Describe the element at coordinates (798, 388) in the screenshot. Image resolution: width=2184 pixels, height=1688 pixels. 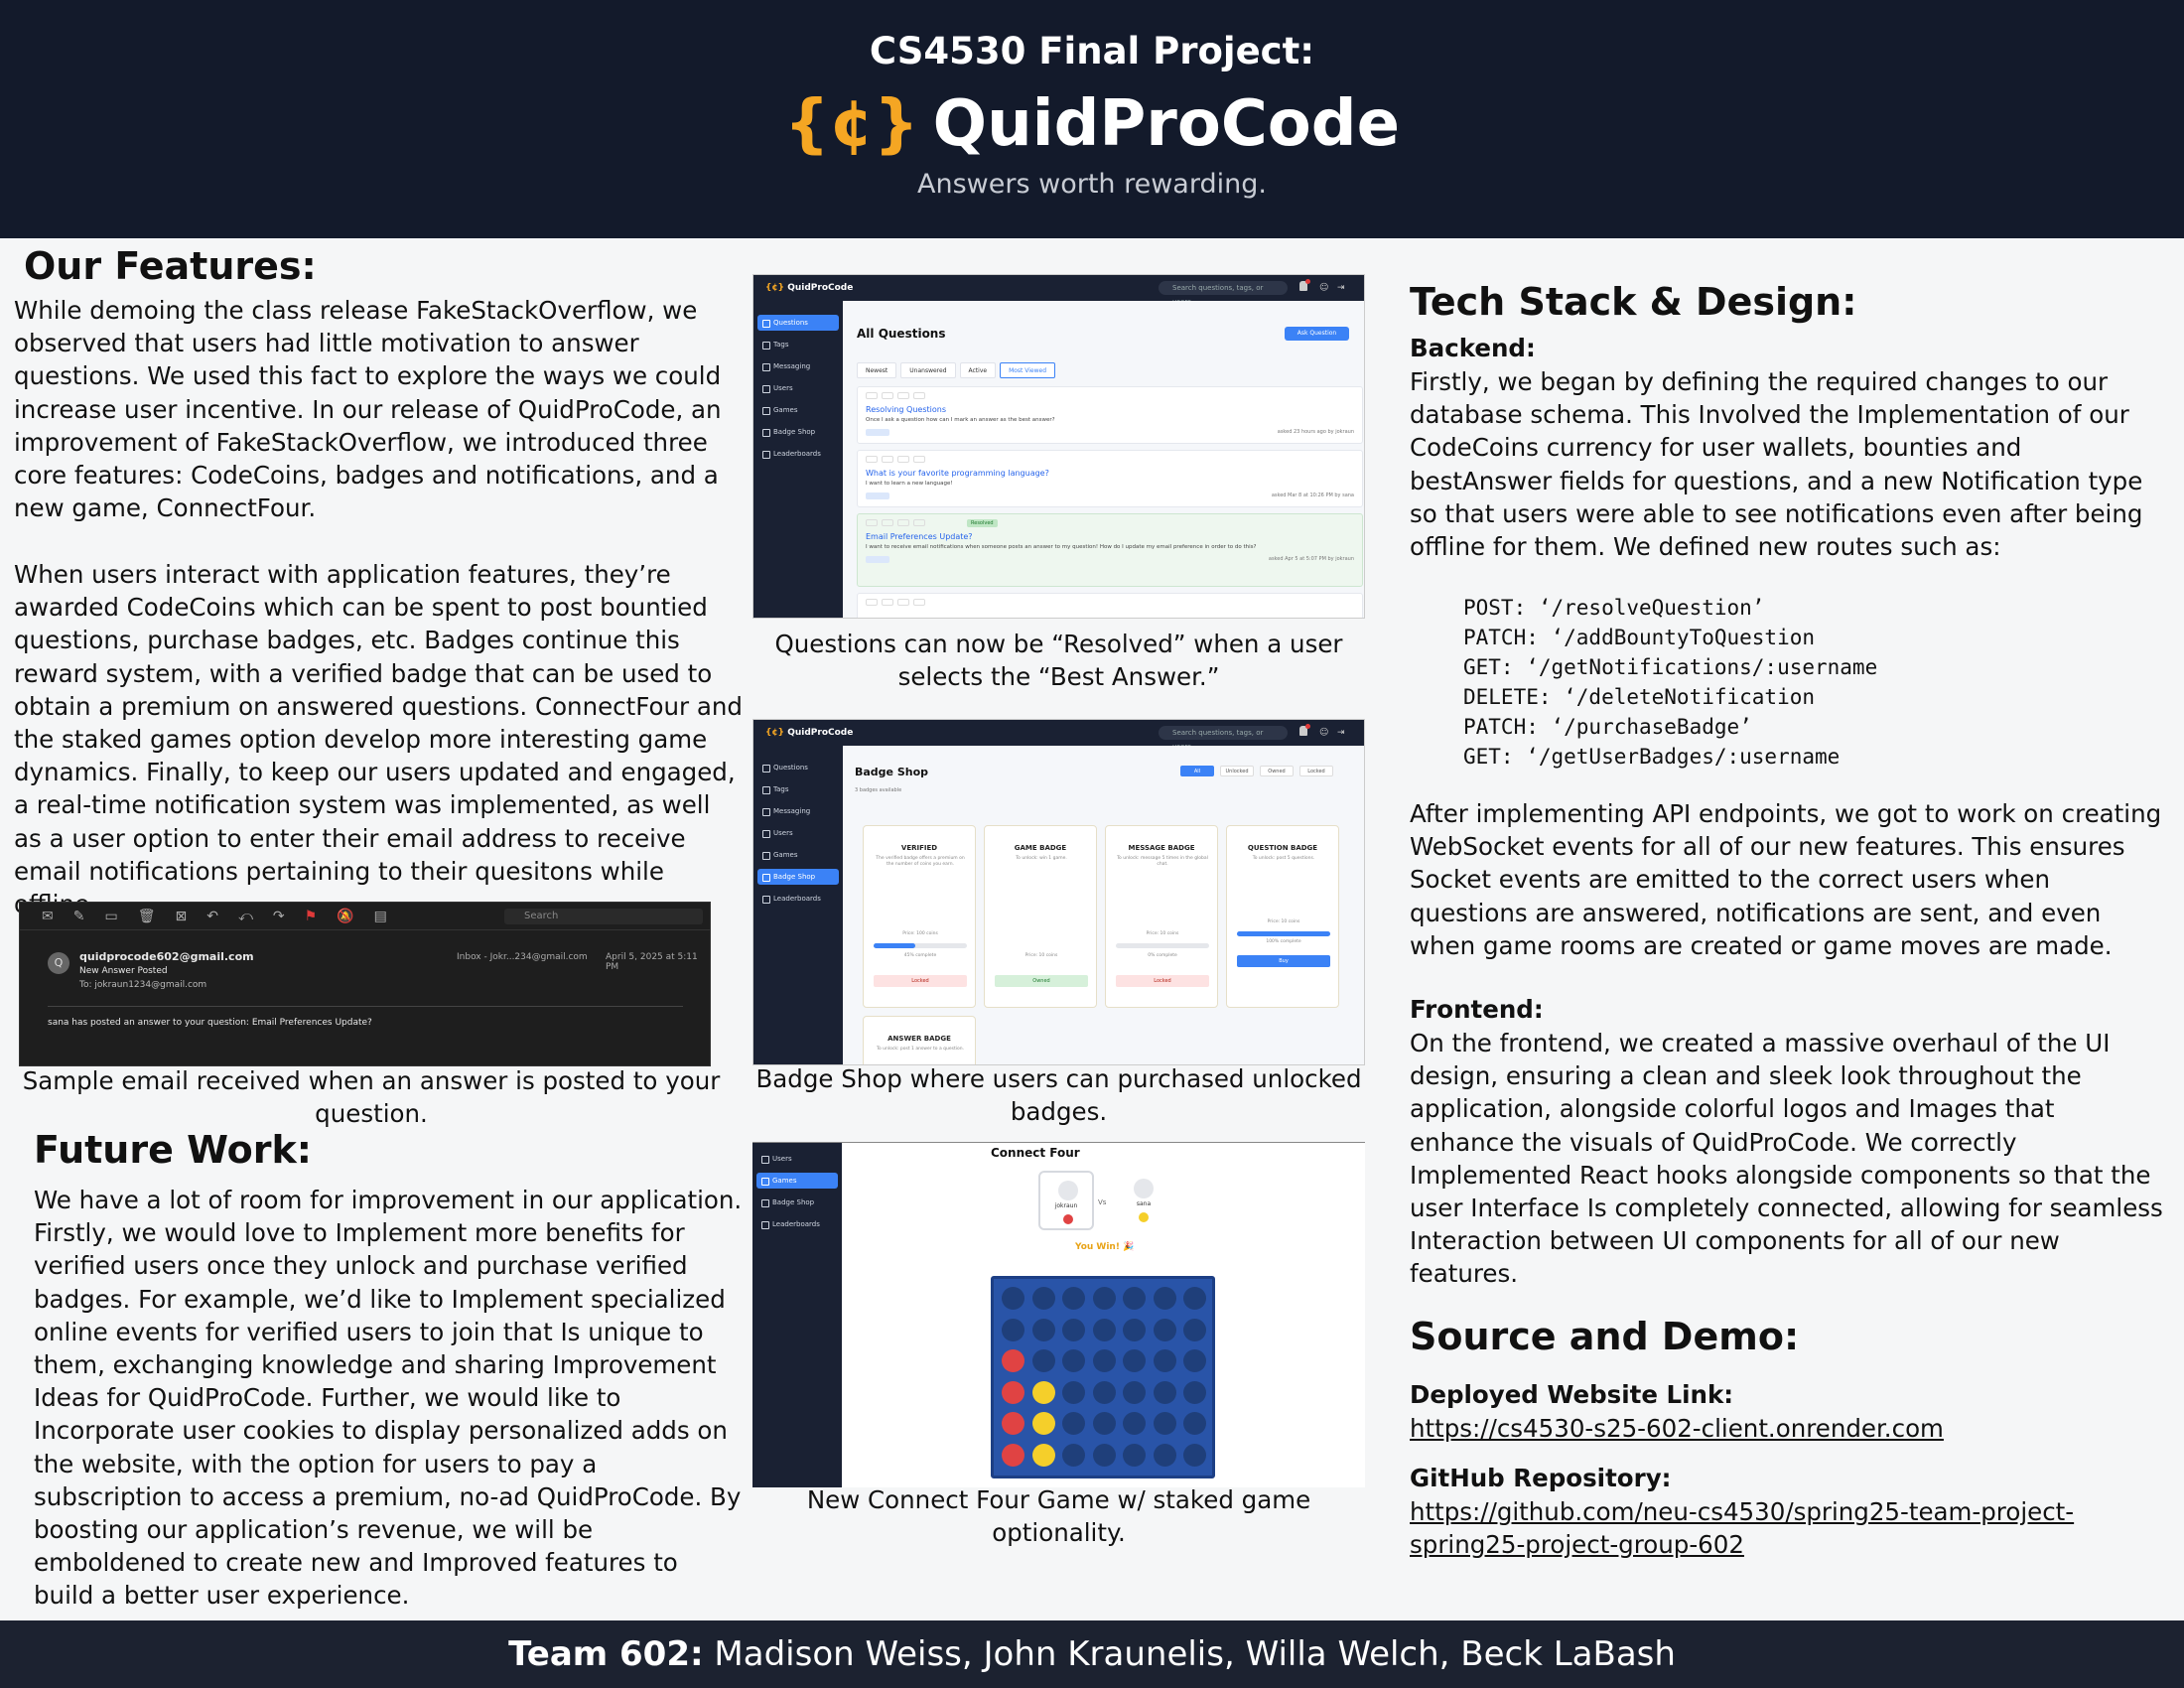
I see `sidebar-item-users: Users` at that location.